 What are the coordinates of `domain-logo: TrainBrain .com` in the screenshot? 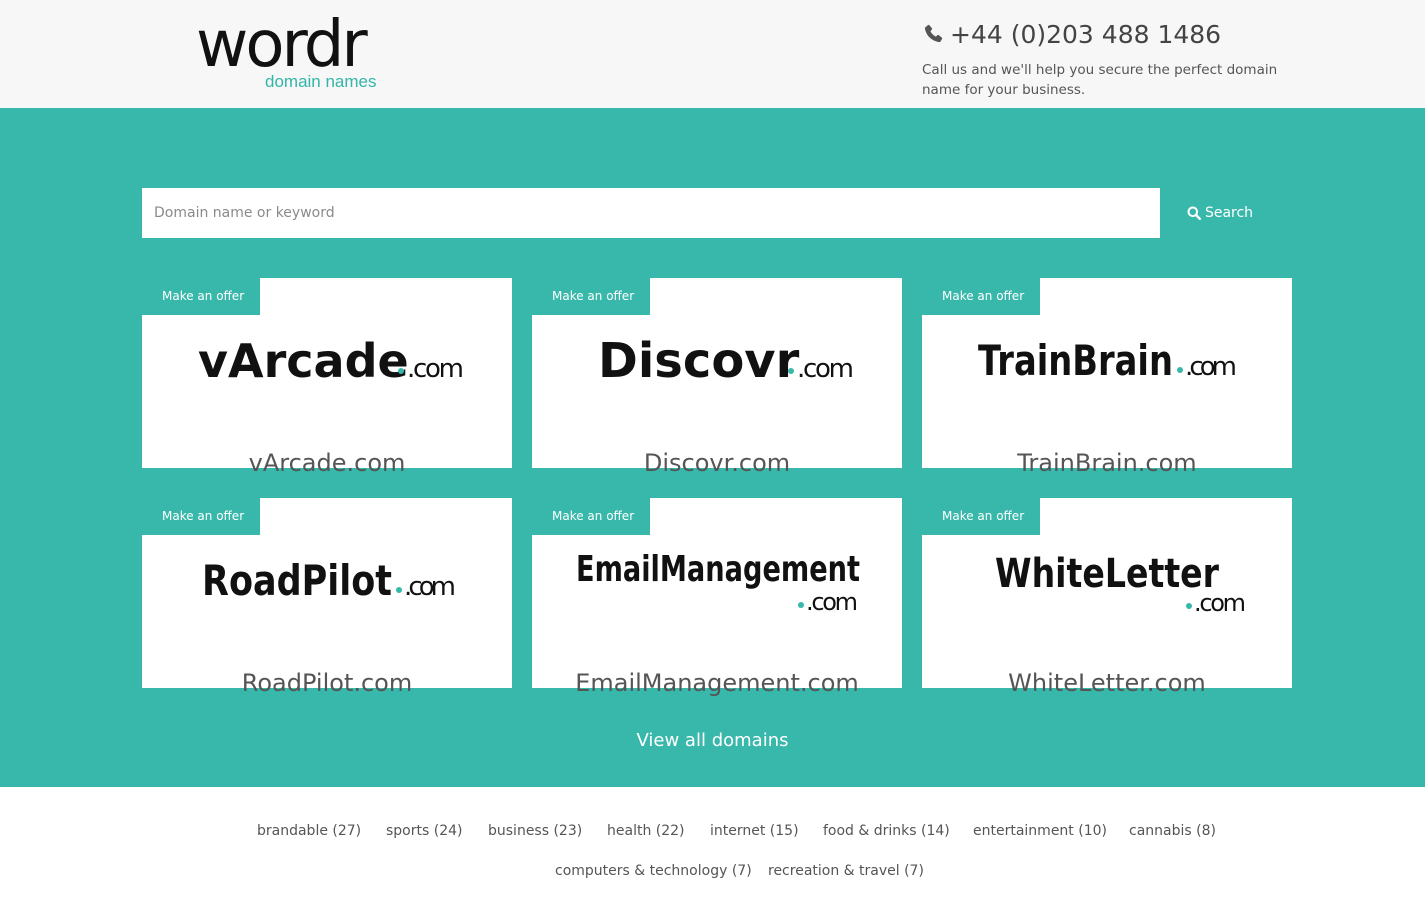 It's located at (1107, 360).